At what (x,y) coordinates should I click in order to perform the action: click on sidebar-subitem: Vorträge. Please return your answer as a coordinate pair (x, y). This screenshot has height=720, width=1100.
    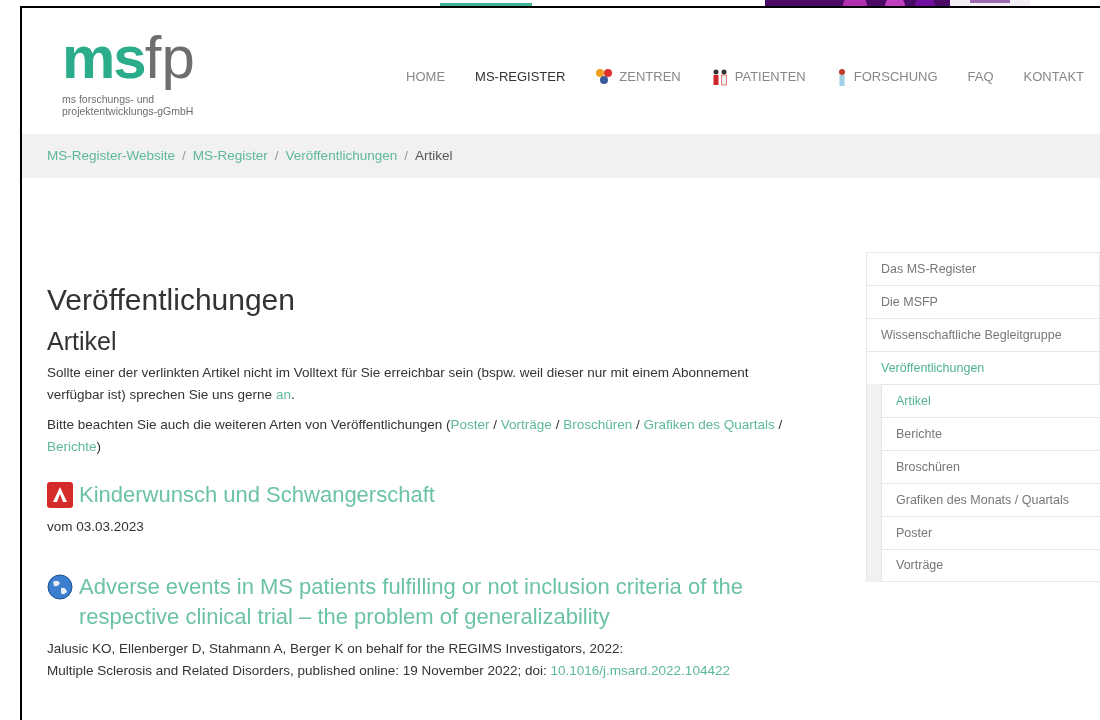
    Looking at the image, I should click on (990, 565).